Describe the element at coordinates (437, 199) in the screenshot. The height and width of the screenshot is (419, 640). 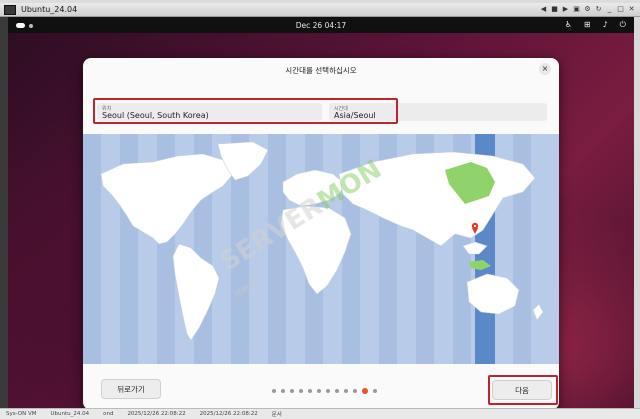
I see `asia` at that location.